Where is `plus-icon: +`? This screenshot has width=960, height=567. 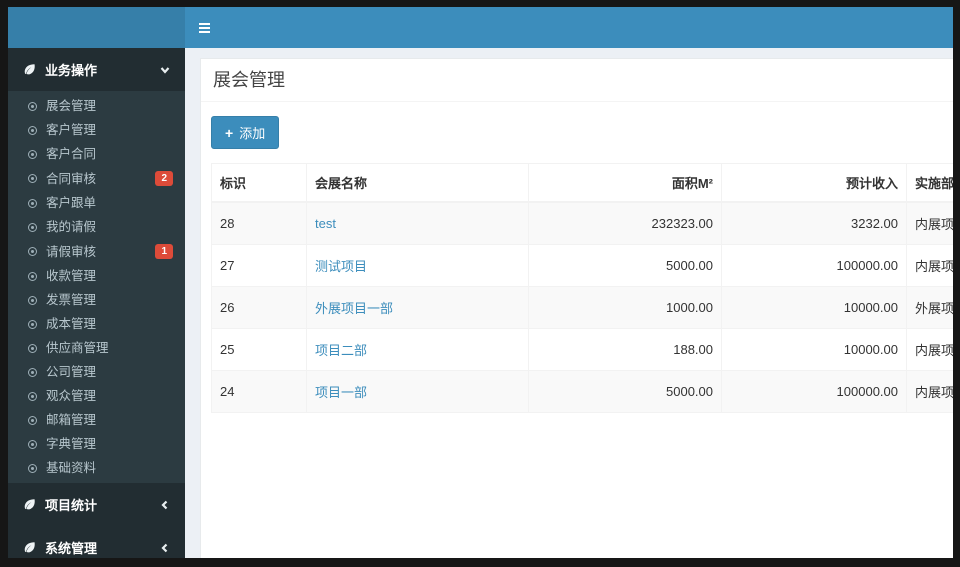 plus-icon: + is located at coordinates (229, 132).